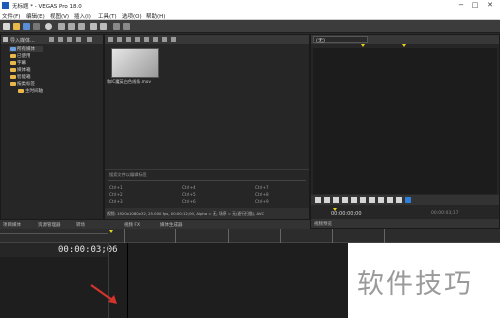 This screenshot has height=318, width=500. Describe the element at coordinates (404, 45) in the screenshot. I see `loop-end-marker-icon` at that location.